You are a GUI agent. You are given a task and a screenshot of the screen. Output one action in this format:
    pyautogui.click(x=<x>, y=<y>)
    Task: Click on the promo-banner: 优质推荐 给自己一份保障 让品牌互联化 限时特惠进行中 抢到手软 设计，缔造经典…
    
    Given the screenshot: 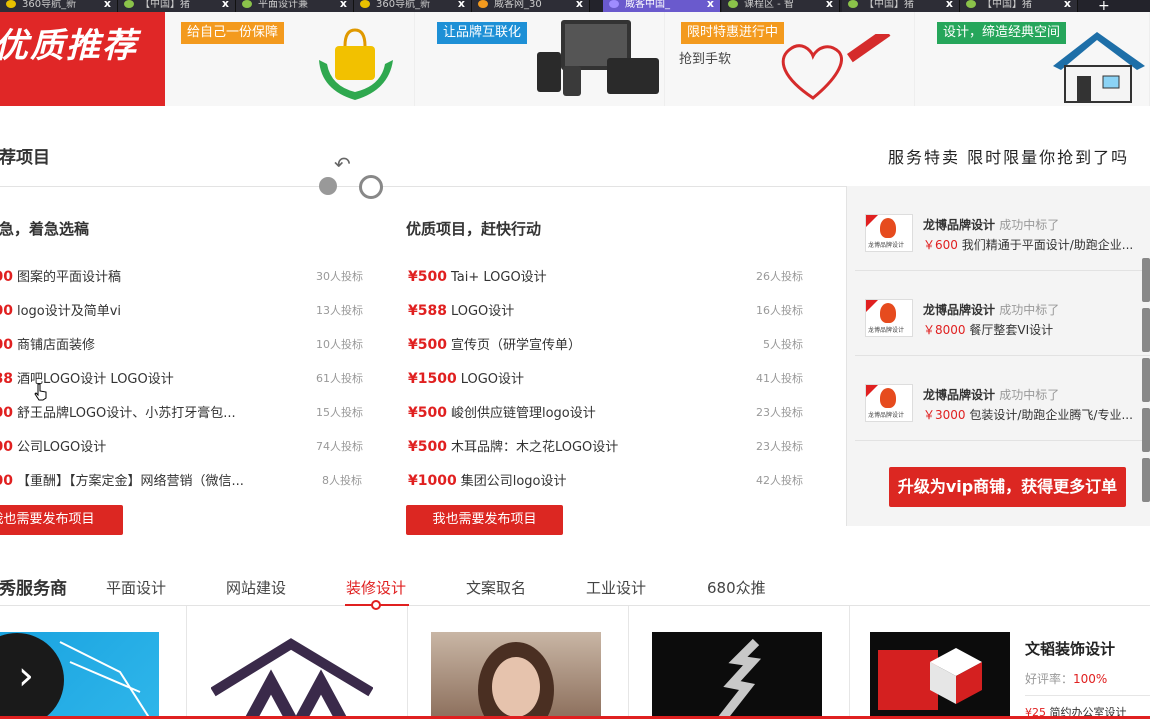 What is the action you would take?
    pyautogui.click(x=575, y=59)
    